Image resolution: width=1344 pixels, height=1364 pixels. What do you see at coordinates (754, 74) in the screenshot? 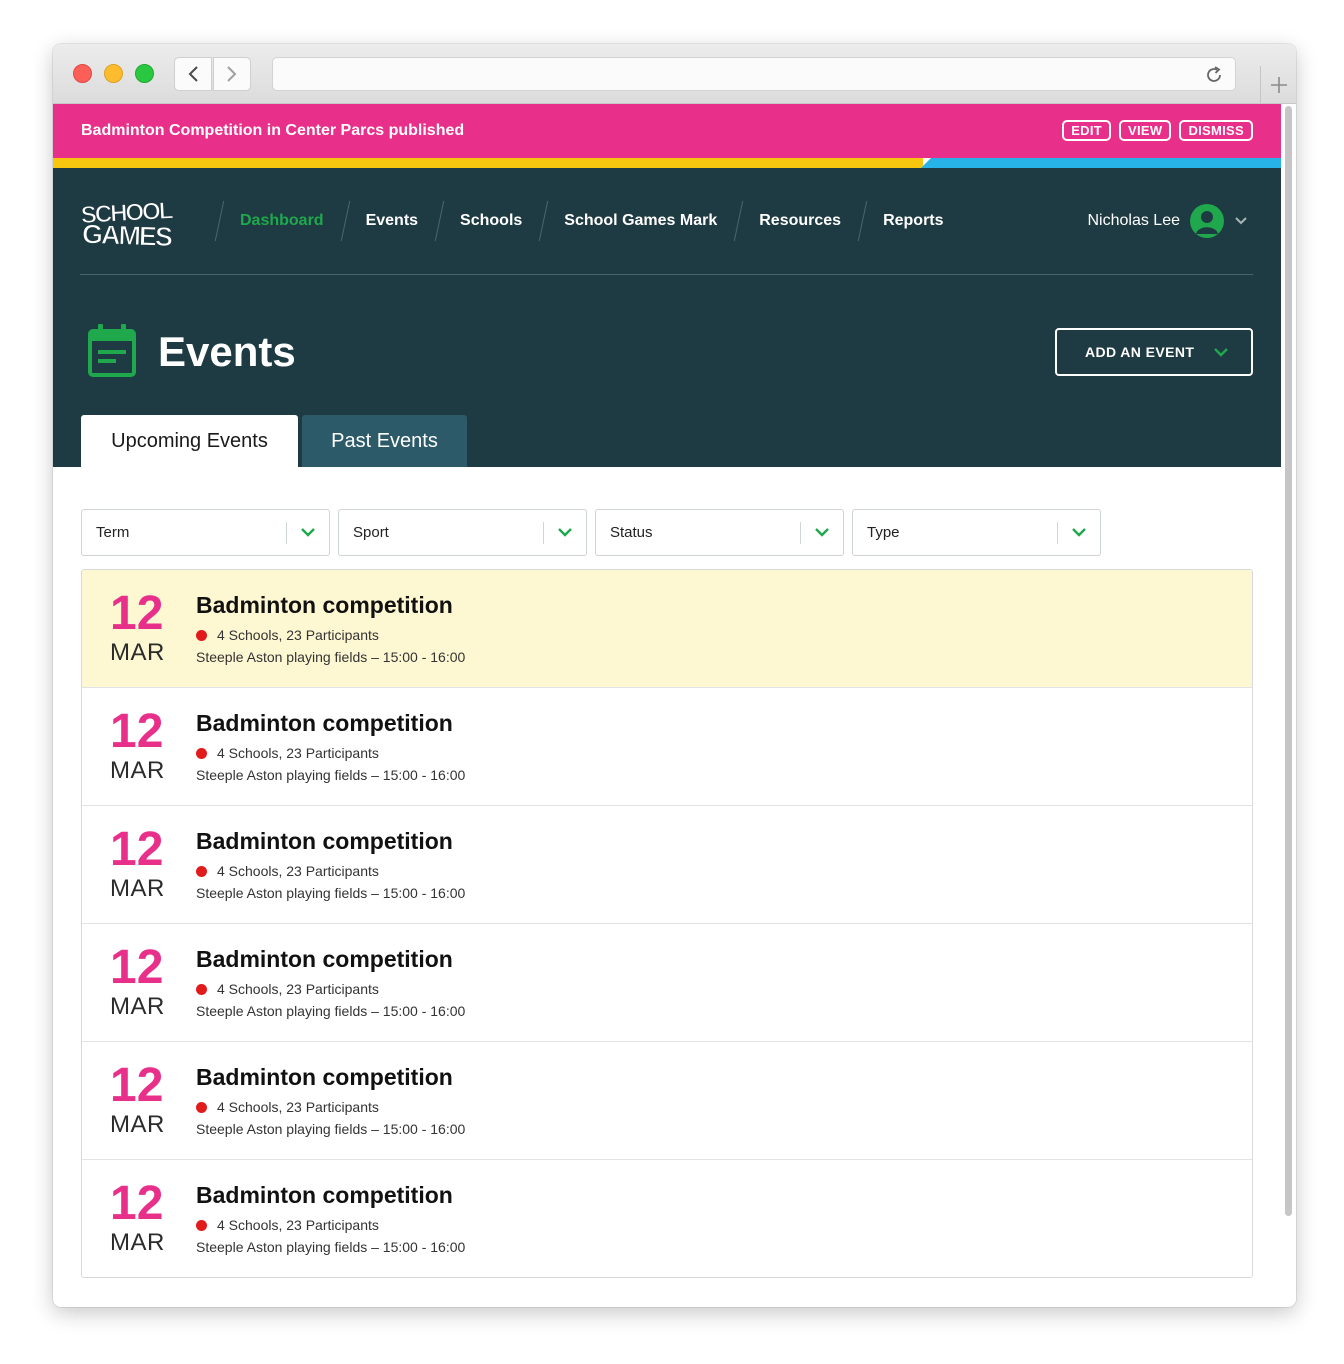
I see `address-bar` at bounding box center [754, 74].